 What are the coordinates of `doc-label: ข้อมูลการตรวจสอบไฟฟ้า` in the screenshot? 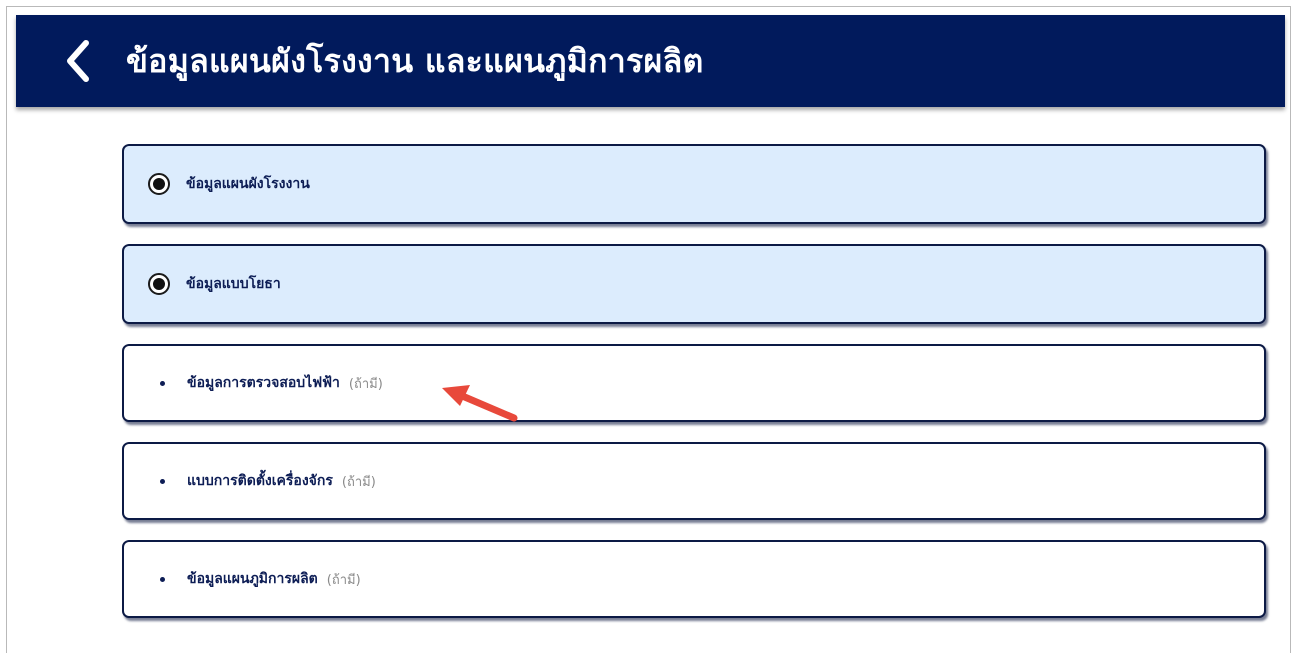 It's located at (263, 383).